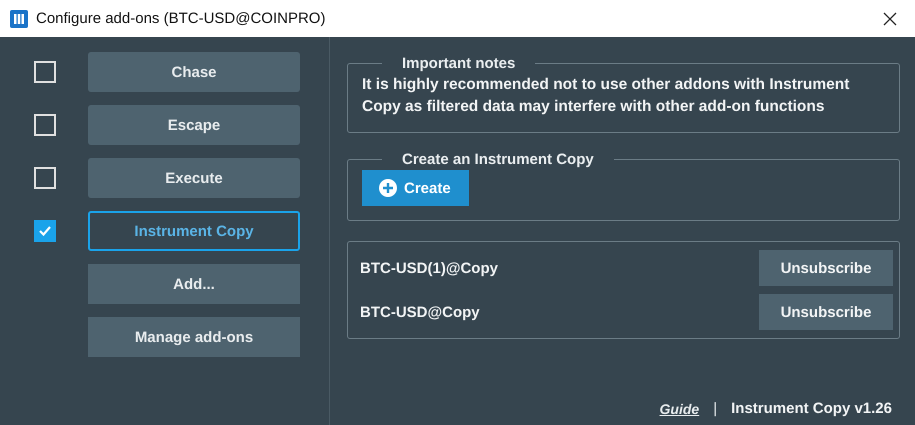  What do you see at coordinates (194, 125) in the screenshot?
I see `addon-button: Escape` at bounding box center [194, 125].